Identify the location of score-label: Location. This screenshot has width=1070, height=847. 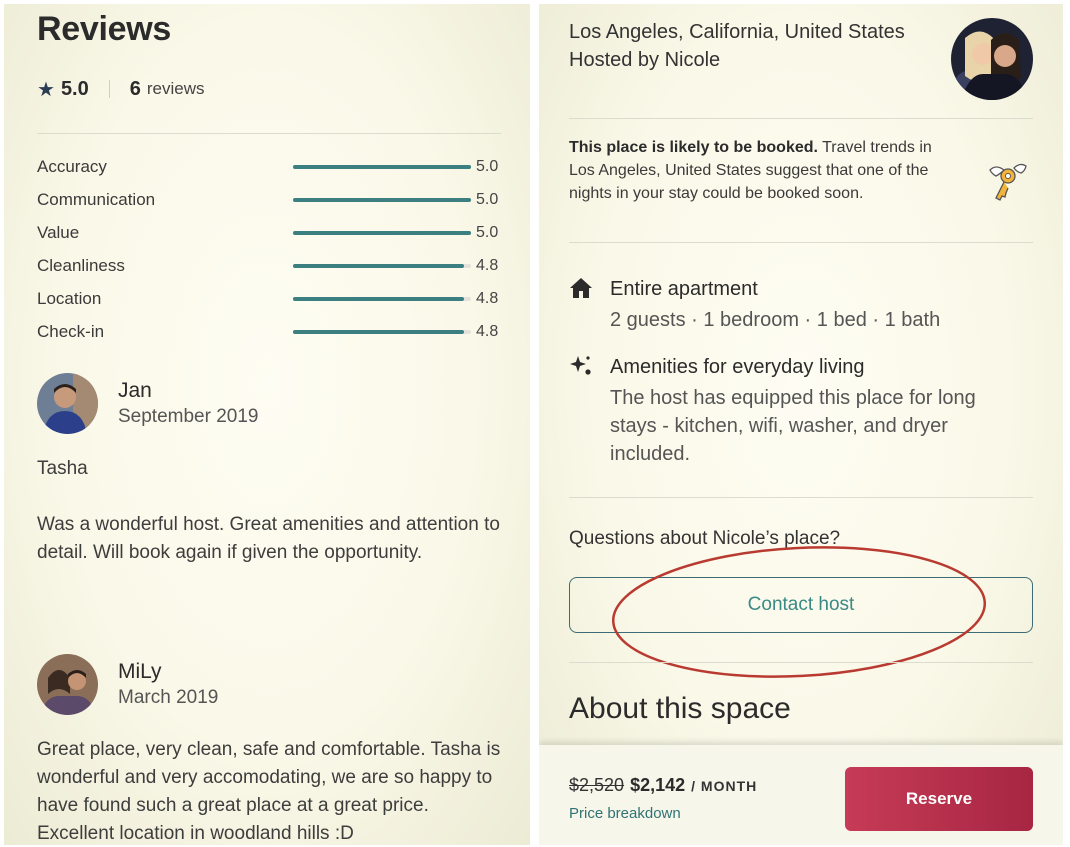
(69, 298).